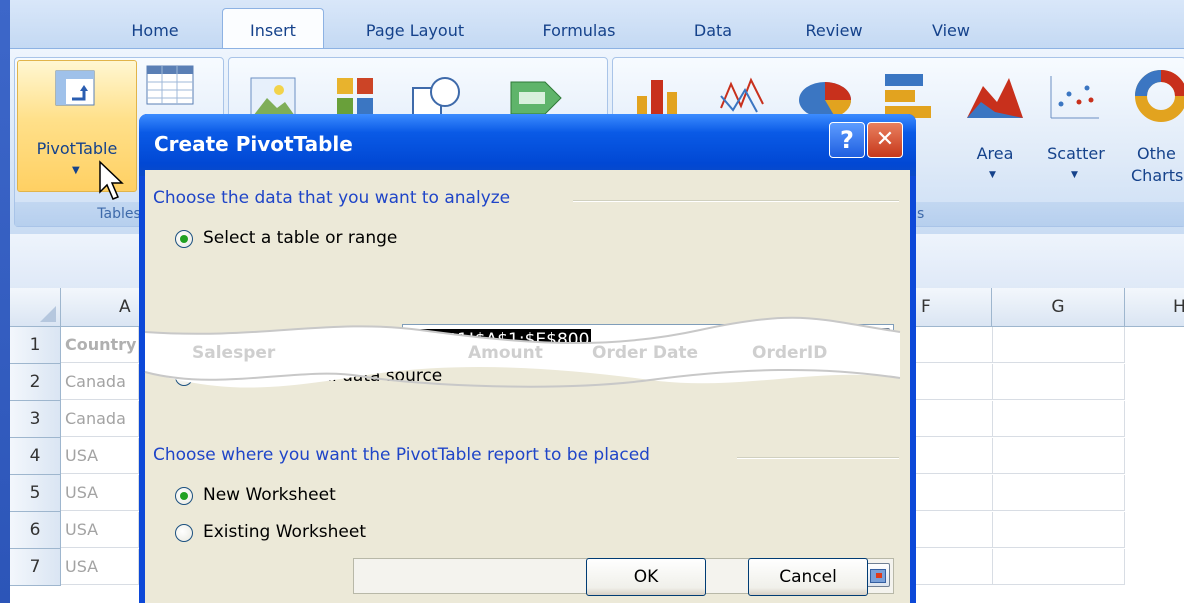  Describe the element at coordinates (300, 238) in the screenshot. I see `option-select-table-label: Select a table or range` at that location.